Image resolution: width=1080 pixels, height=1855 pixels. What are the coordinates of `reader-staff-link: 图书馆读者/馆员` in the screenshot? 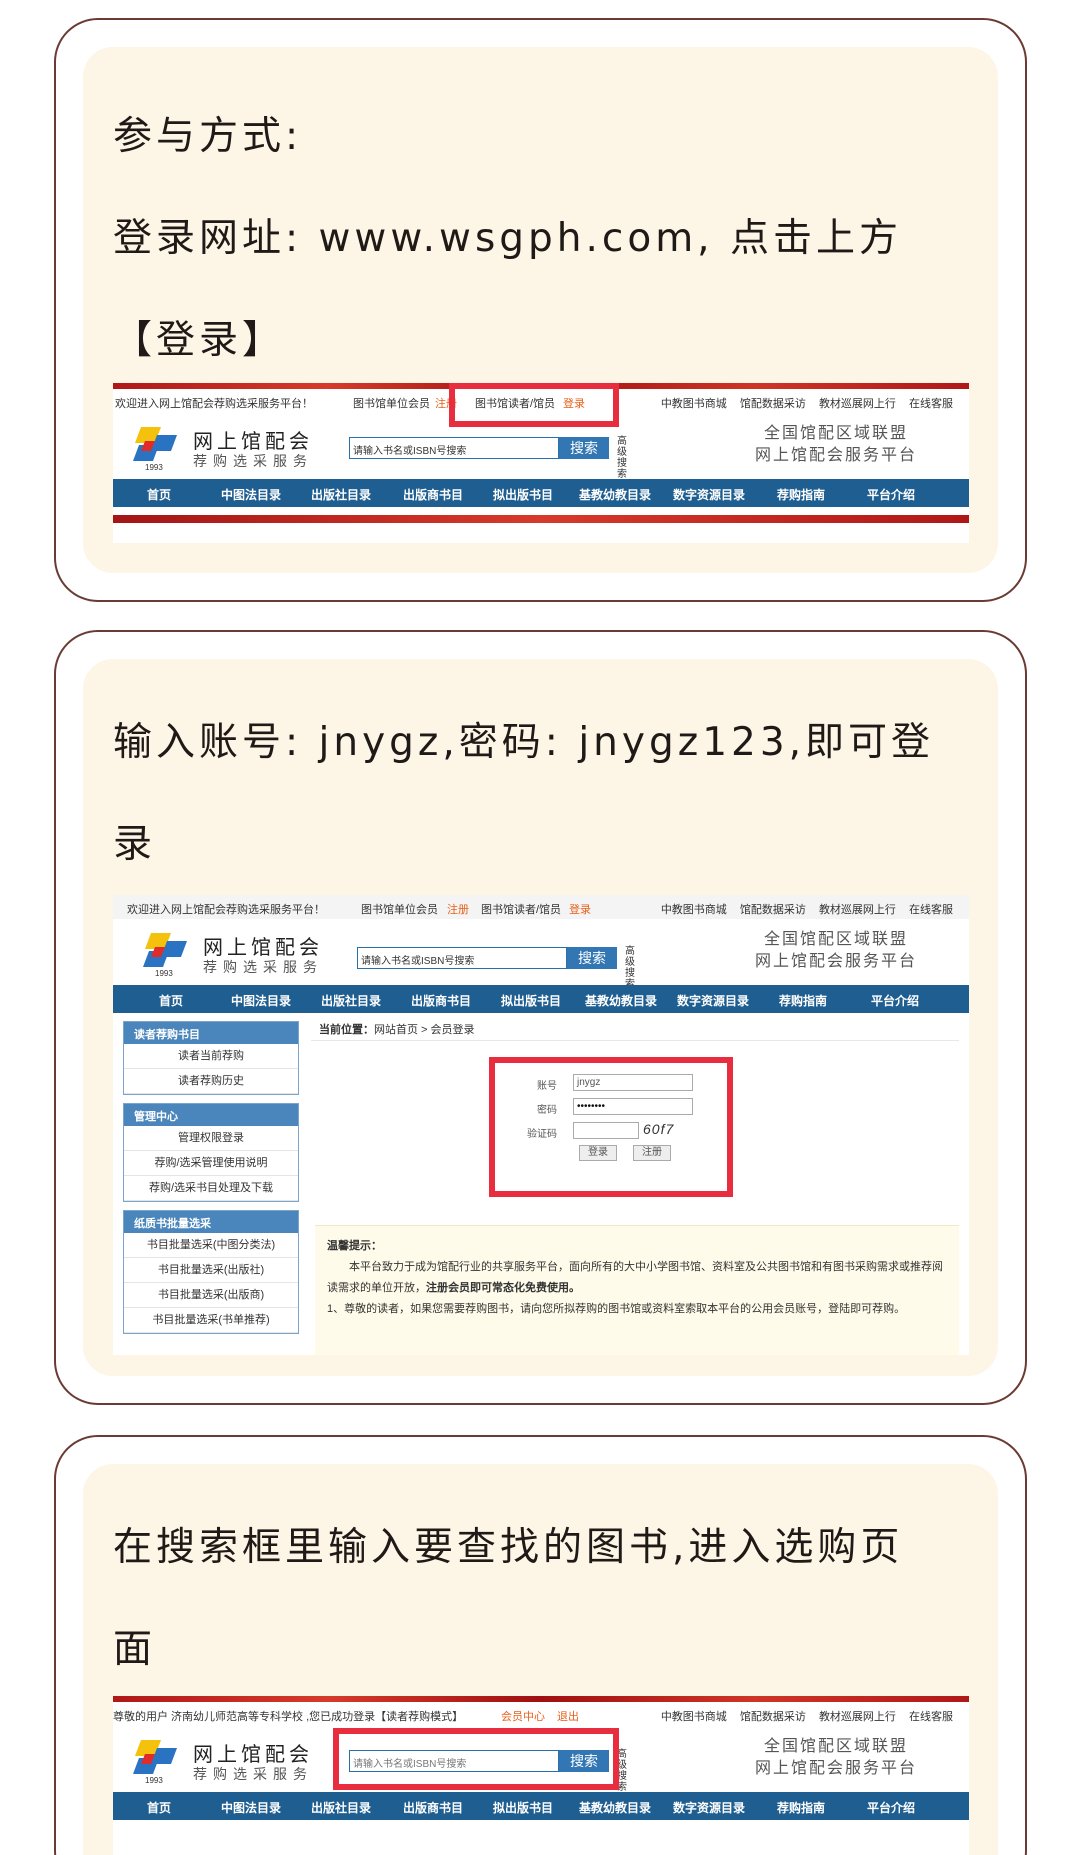 It's located at (521, 909).